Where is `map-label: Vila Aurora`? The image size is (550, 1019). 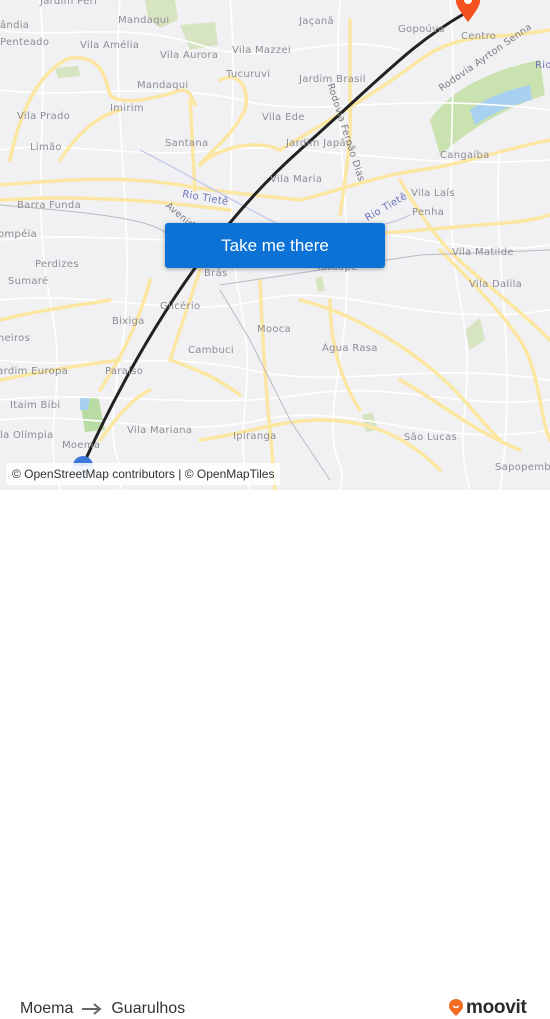 map-label: Vila Aurora is located at coordinates (189, 55).